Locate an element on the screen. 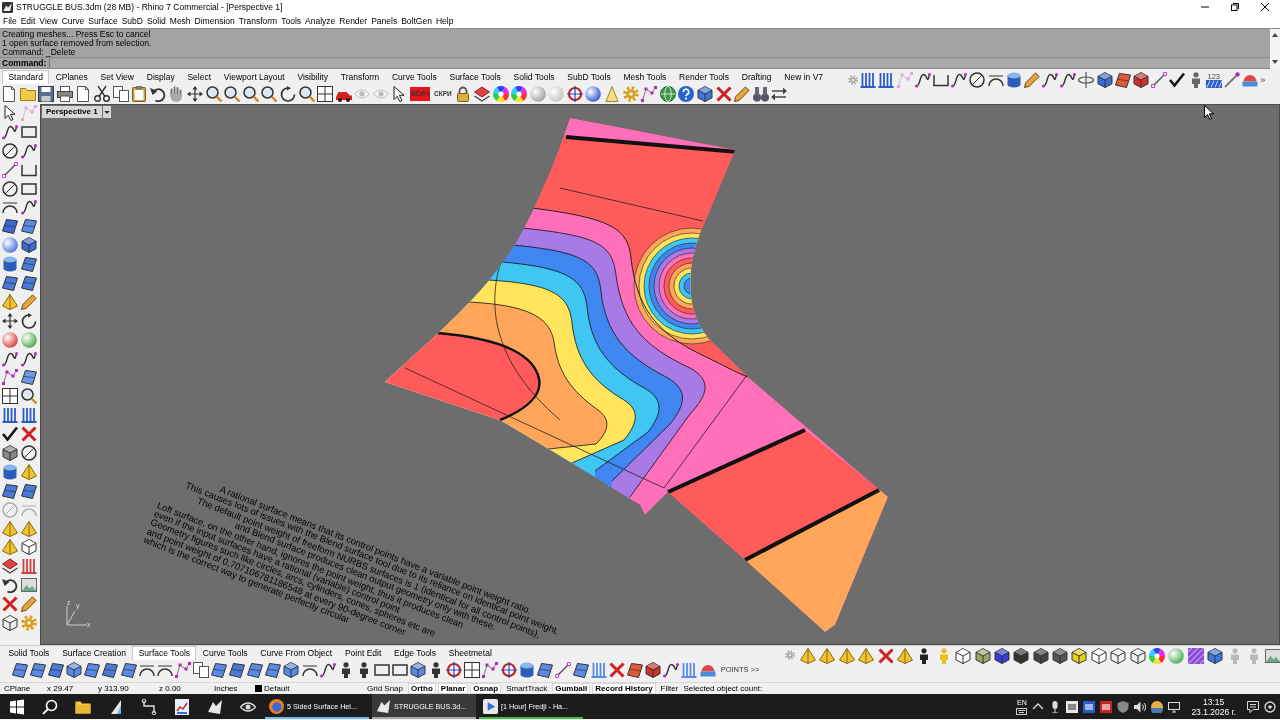 Image resolution: width=1280 pixels, height=720 pixels. monitor-icon is located at coordinates (1174, 706).